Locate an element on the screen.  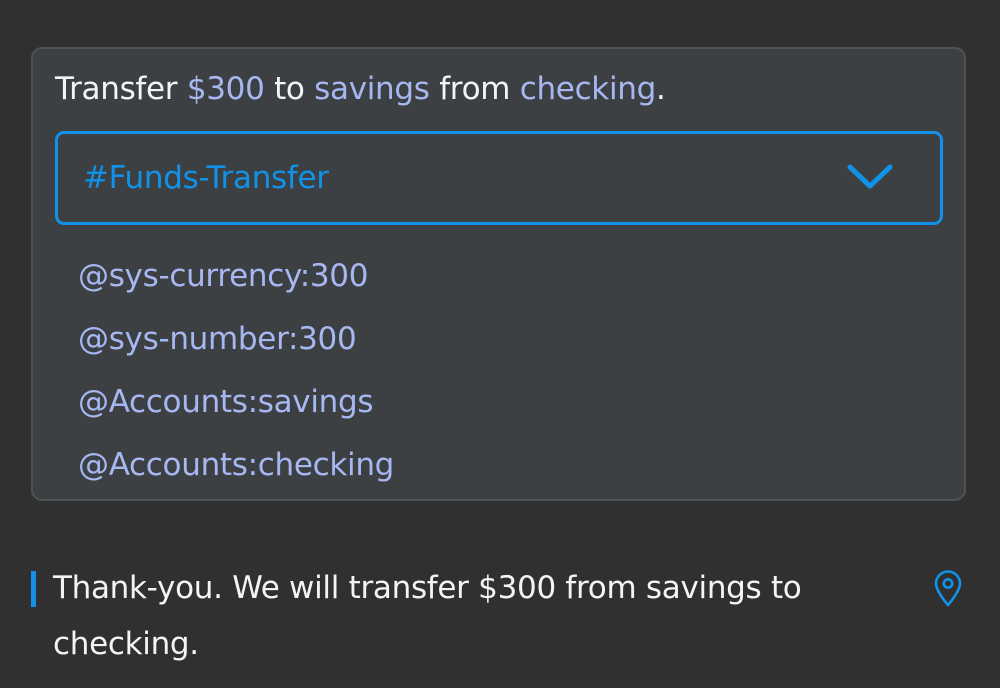
utterance-entity-savings: savings is located at coordinates (372, 89).